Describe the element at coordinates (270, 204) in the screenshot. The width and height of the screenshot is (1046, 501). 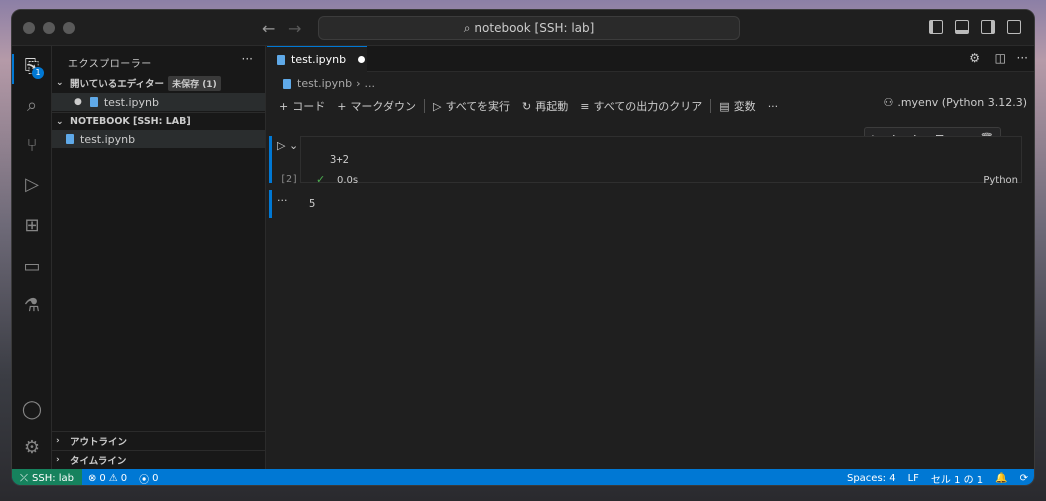
I see `output-focus-indicator` at that location.